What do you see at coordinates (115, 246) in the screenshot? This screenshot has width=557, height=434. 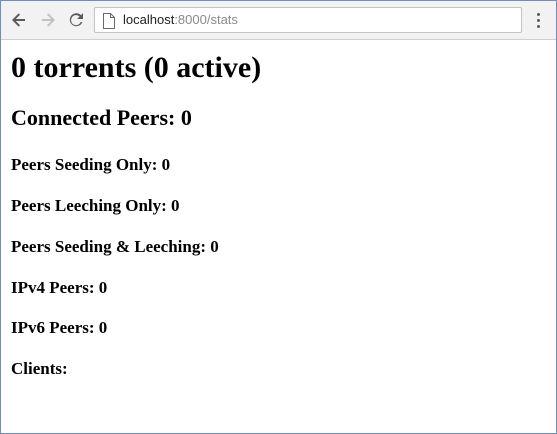 I see `peers-seeding-leeching: Peers Seeding & Leeching: 0` at bounding box center [115, 246].